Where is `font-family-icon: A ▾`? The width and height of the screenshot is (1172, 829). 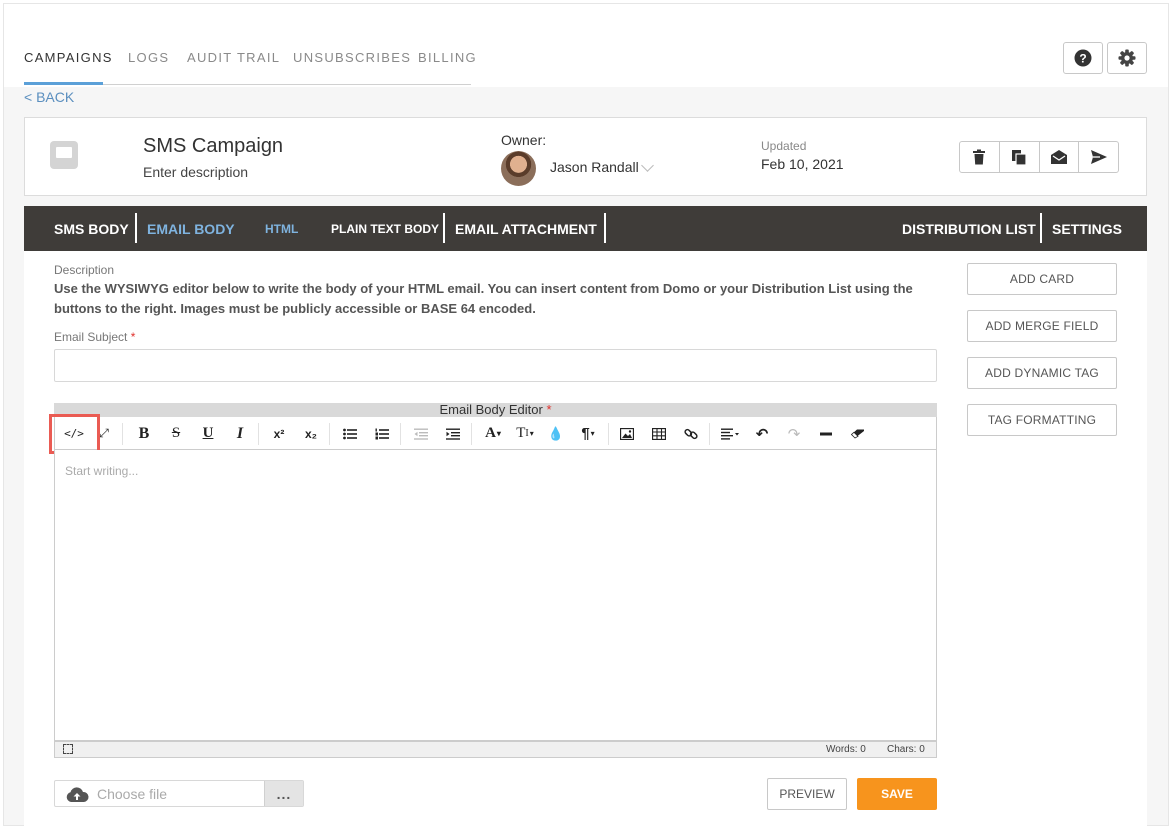 font-family-icon: A ▾ is located at coordinates (493, 433).